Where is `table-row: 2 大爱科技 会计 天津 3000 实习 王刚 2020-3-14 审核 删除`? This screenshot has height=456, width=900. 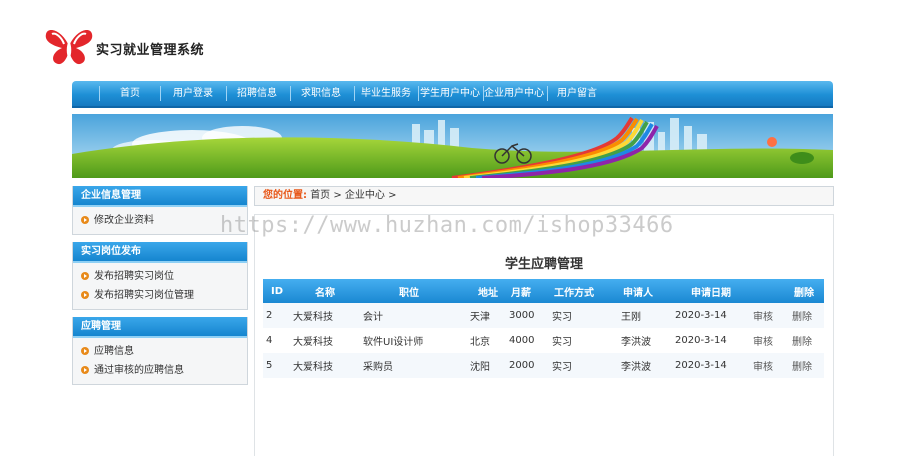
table-row: 2 大爱科技 会计 天津 3000 实习 王刚 2020-3-14 审核 删除 is located at coordinates (543, 315).